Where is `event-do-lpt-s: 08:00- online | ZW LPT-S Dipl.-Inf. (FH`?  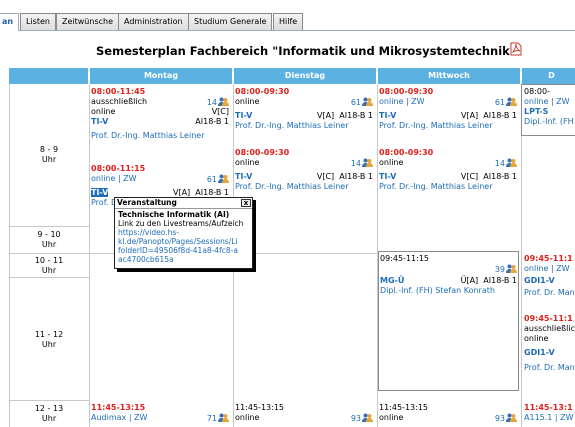
event-do-lpt-s: 08:00- online | ZW LPT-S Dipl.-Inf. (FH is located at coordinates (549, 107).